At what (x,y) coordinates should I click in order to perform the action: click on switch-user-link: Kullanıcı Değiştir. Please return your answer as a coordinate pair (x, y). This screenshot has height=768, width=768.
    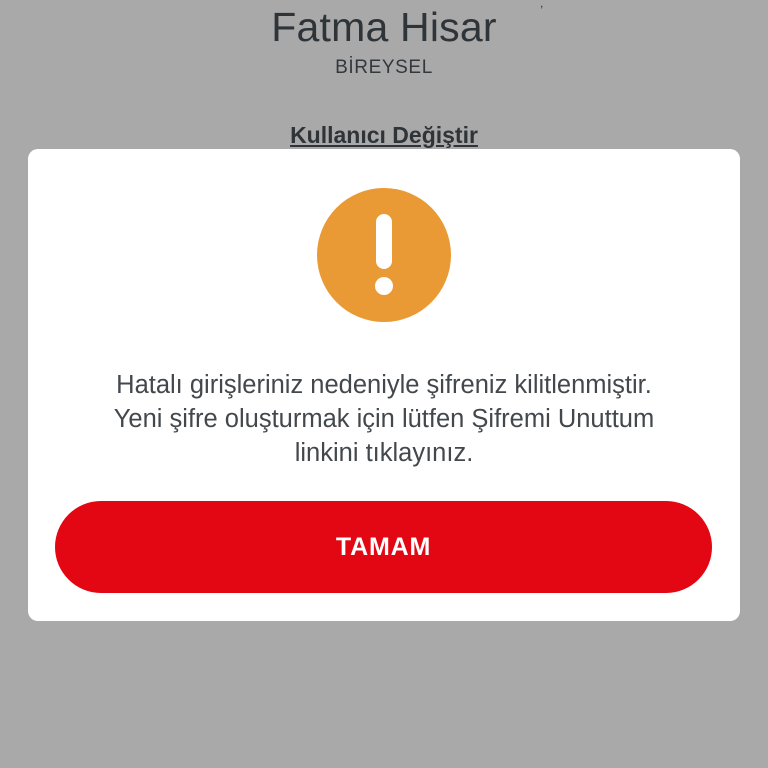
    Looking at the image, I should click on (384, 135).